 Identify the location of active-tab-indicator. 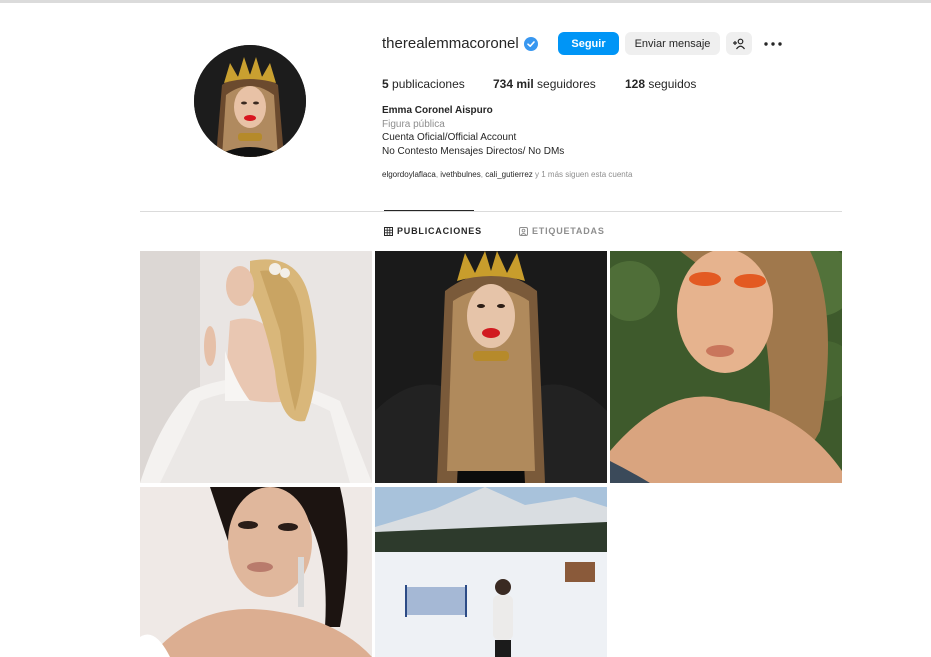
(429, 210).